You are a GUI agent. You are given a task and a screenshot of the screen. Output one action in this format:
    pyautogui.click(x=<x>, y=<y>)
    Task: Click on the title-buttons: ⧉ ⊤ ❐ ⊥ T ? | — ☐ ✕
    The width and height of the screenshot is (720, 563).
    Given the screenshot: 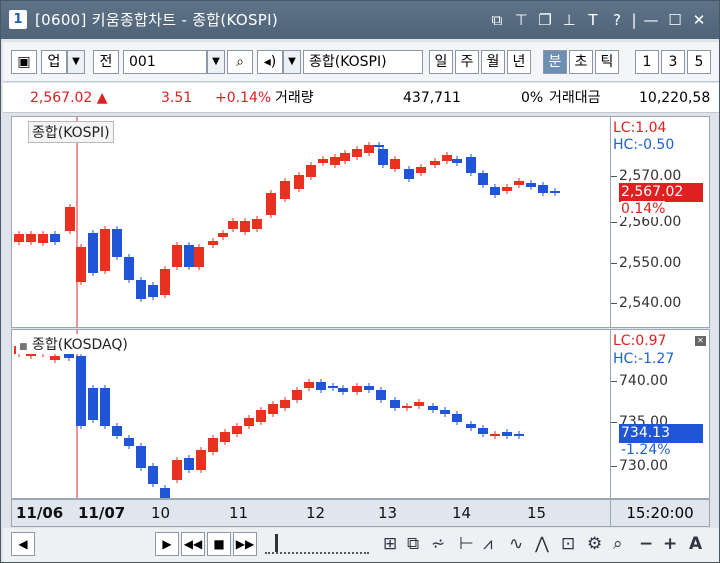 What is the action you would take?
    pyautogui.click(x=598, y=20)
    